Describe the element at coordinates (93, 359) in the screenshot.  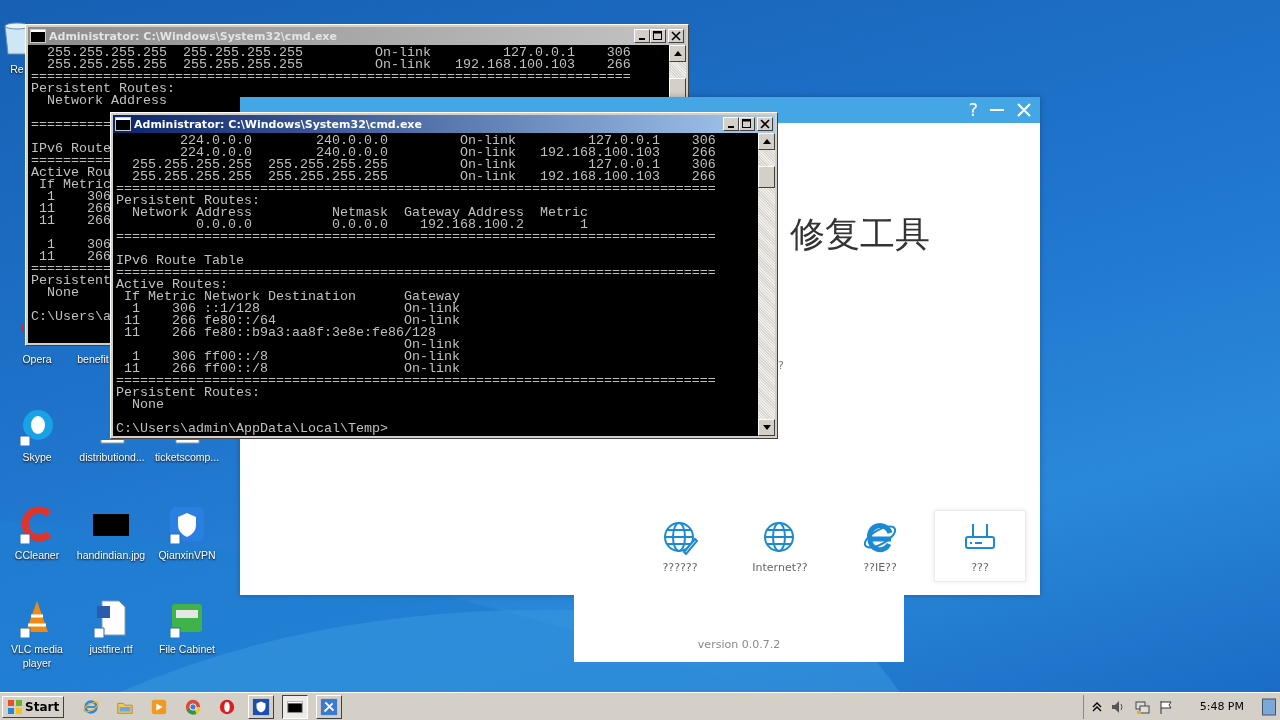
I see `desktop-icon-label: benefit` at that location.